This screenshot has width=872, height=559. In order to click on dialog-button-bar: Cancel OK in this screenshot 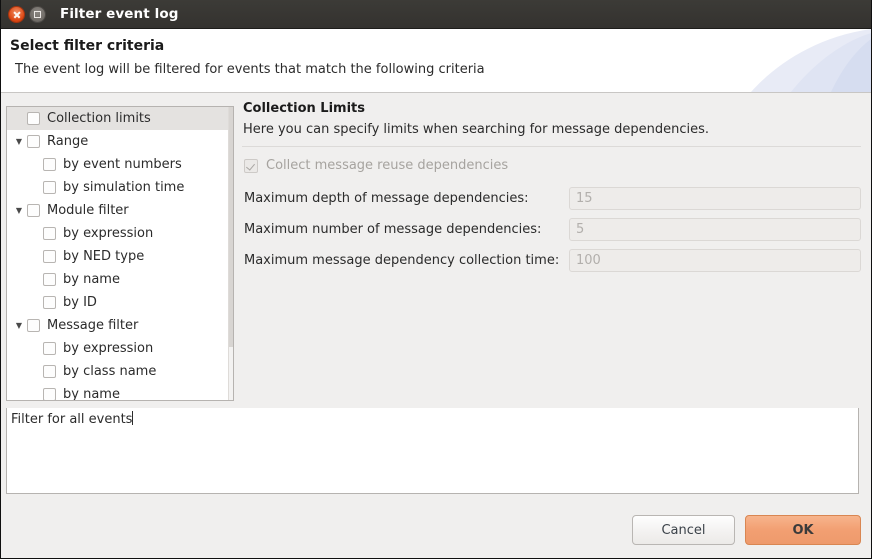, I will do `click(746, 530)`.